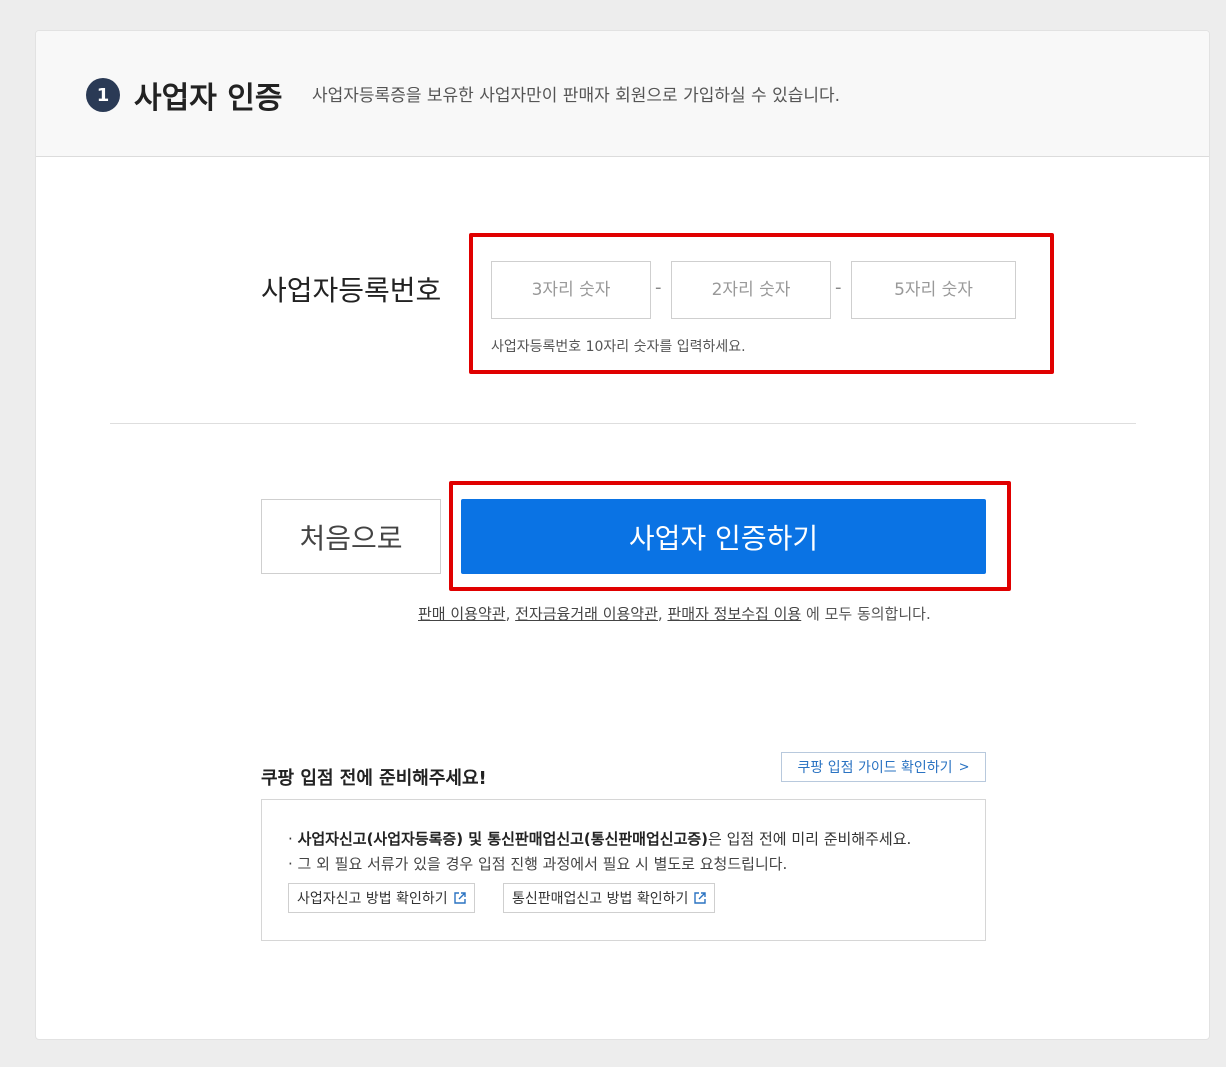  I want to click on entry-guide-button: 쿠팡 입점 가이드 확인하기 >, so click(883, 767).